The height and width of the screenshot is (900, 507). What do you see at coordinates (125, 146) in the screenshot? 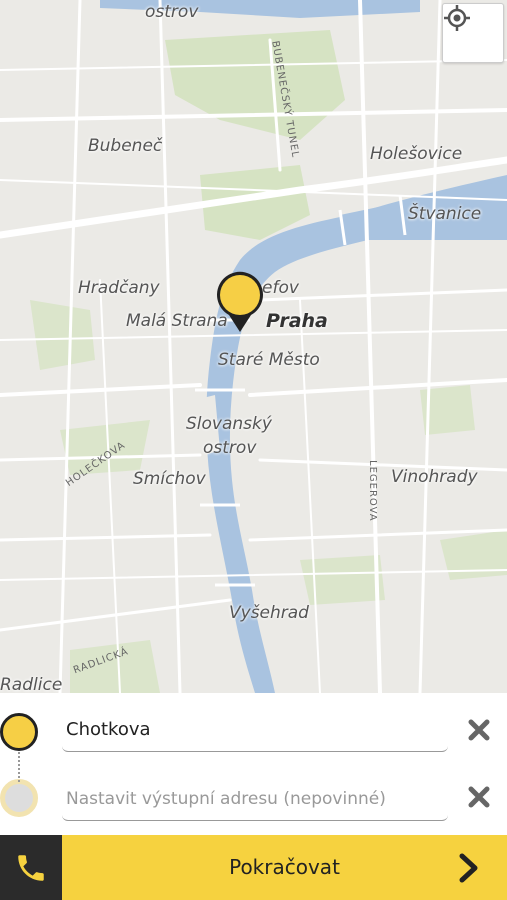
I see `map-label-bubenec: Bubeneč` at bounding box center [125, 146].